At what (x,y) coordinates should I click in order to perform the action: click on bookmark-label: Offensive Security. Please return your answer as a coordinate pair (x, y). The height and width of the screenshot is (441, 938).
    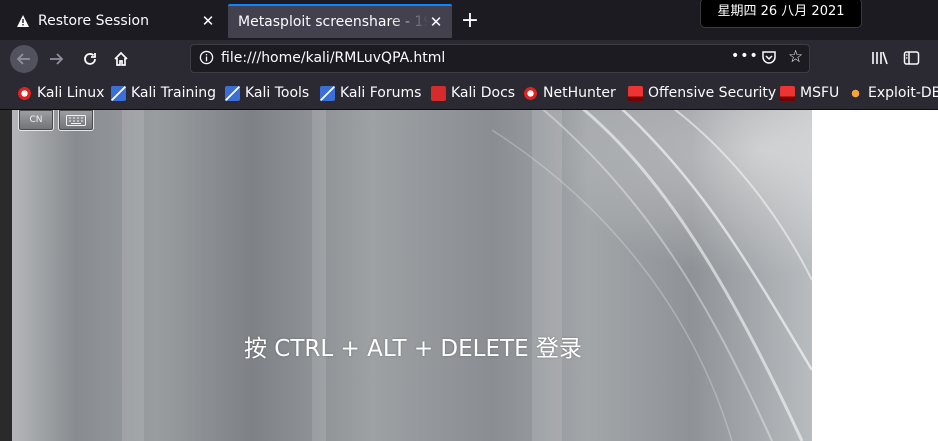
    Looking at the image, I should click on (712, 93).